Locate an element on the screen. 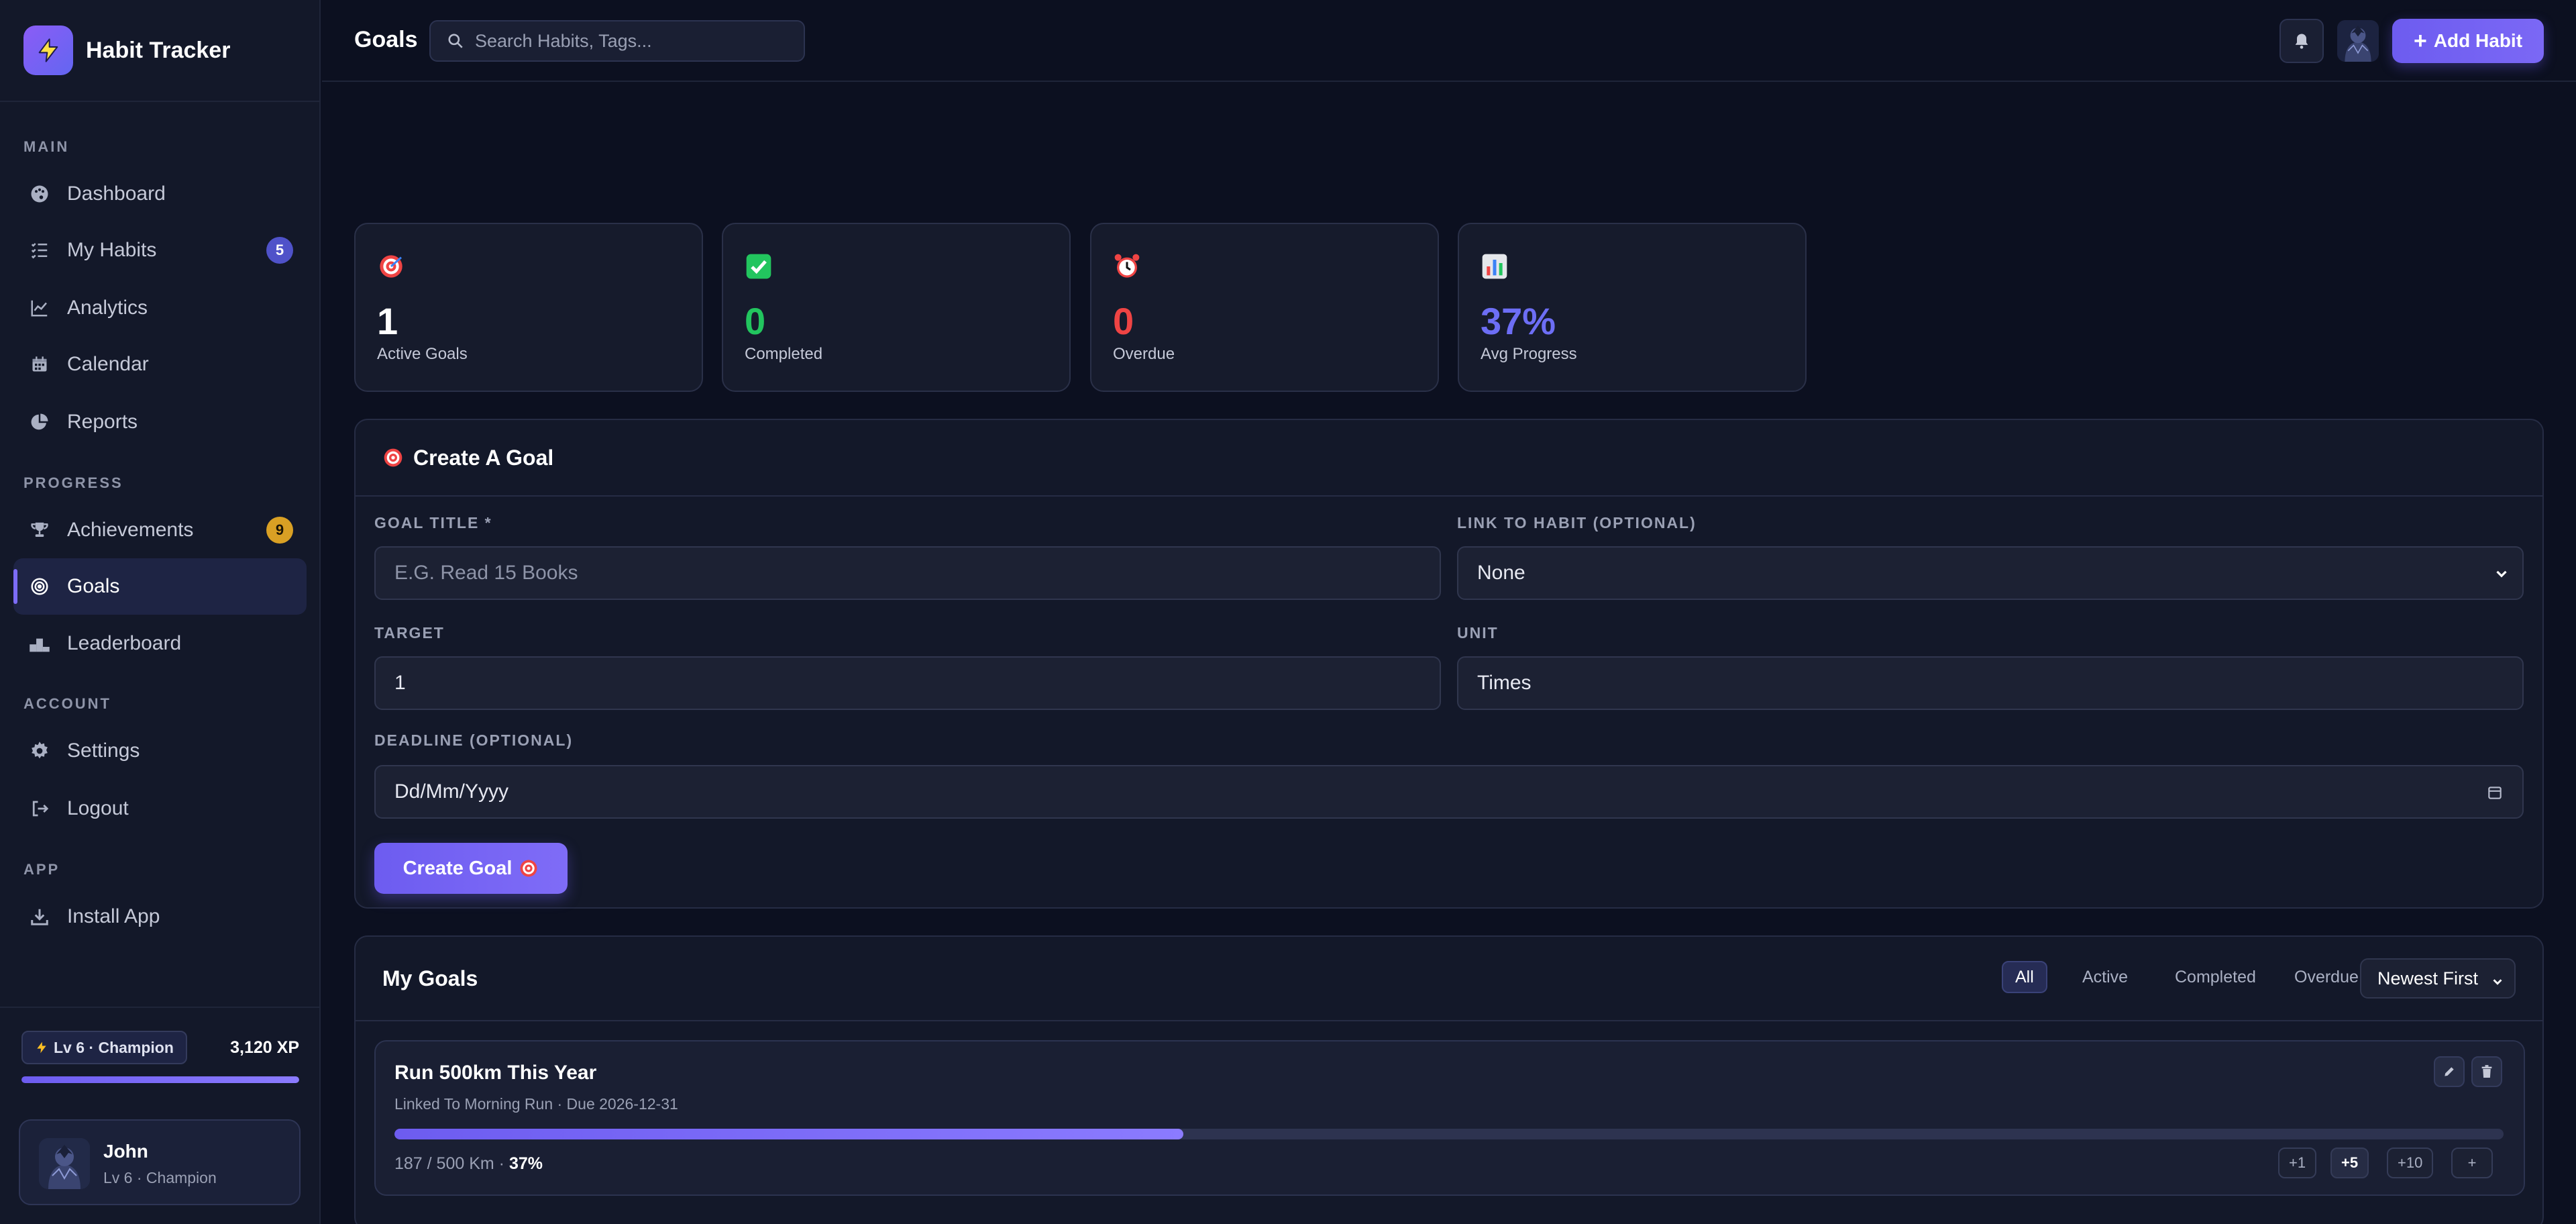 This screenshot has height=1224, width=2576. sidebar-item-settings: Settings is located at coordinates (160, 751).